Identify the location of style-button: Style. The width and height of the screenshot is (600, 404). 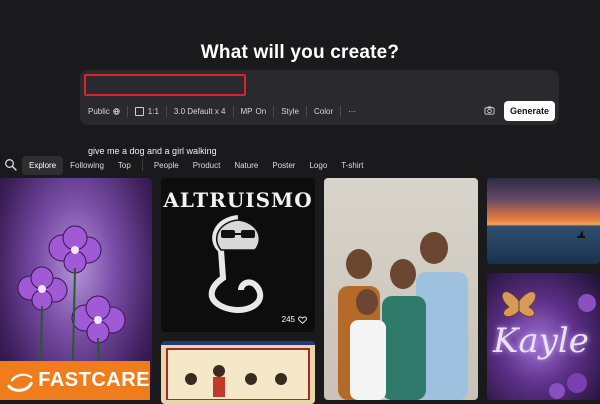
(290, 111).